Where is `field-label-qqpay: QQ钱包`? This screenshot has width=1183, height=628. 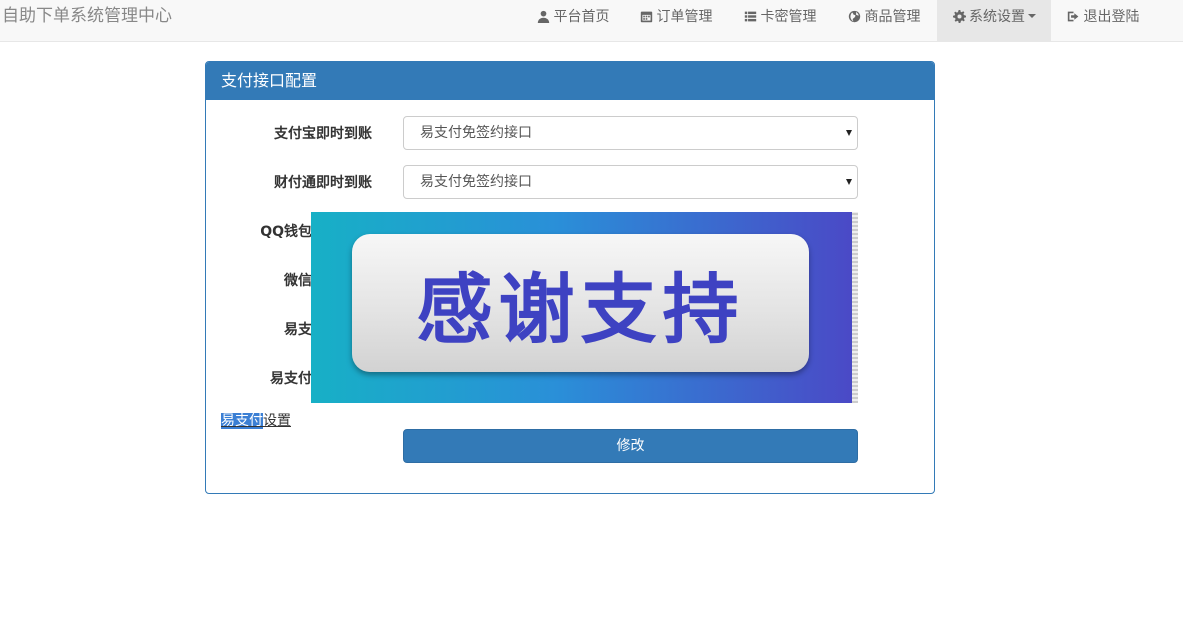
field-label-qqpay: QQ钱包 is located at coordinates (286, 232).